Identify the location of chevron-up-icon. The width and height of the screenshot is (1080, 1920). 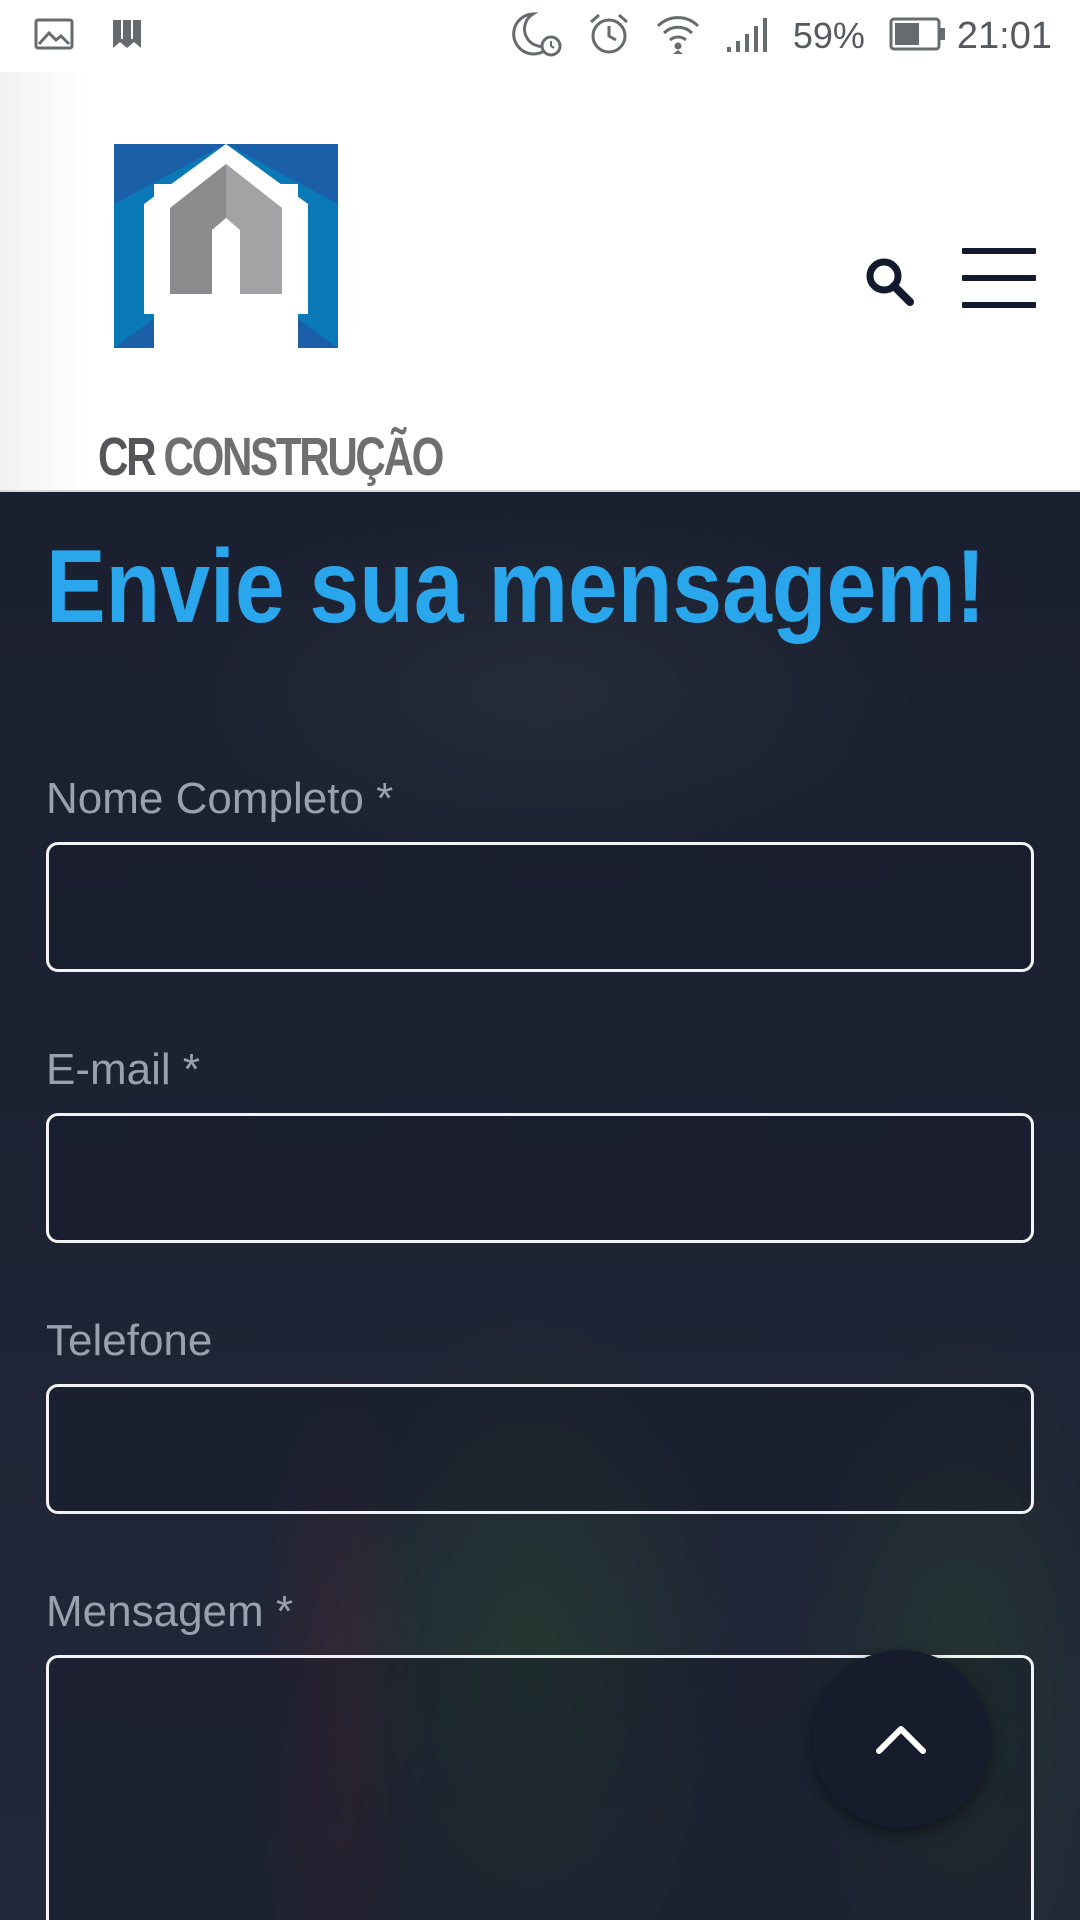
(901, 1740).